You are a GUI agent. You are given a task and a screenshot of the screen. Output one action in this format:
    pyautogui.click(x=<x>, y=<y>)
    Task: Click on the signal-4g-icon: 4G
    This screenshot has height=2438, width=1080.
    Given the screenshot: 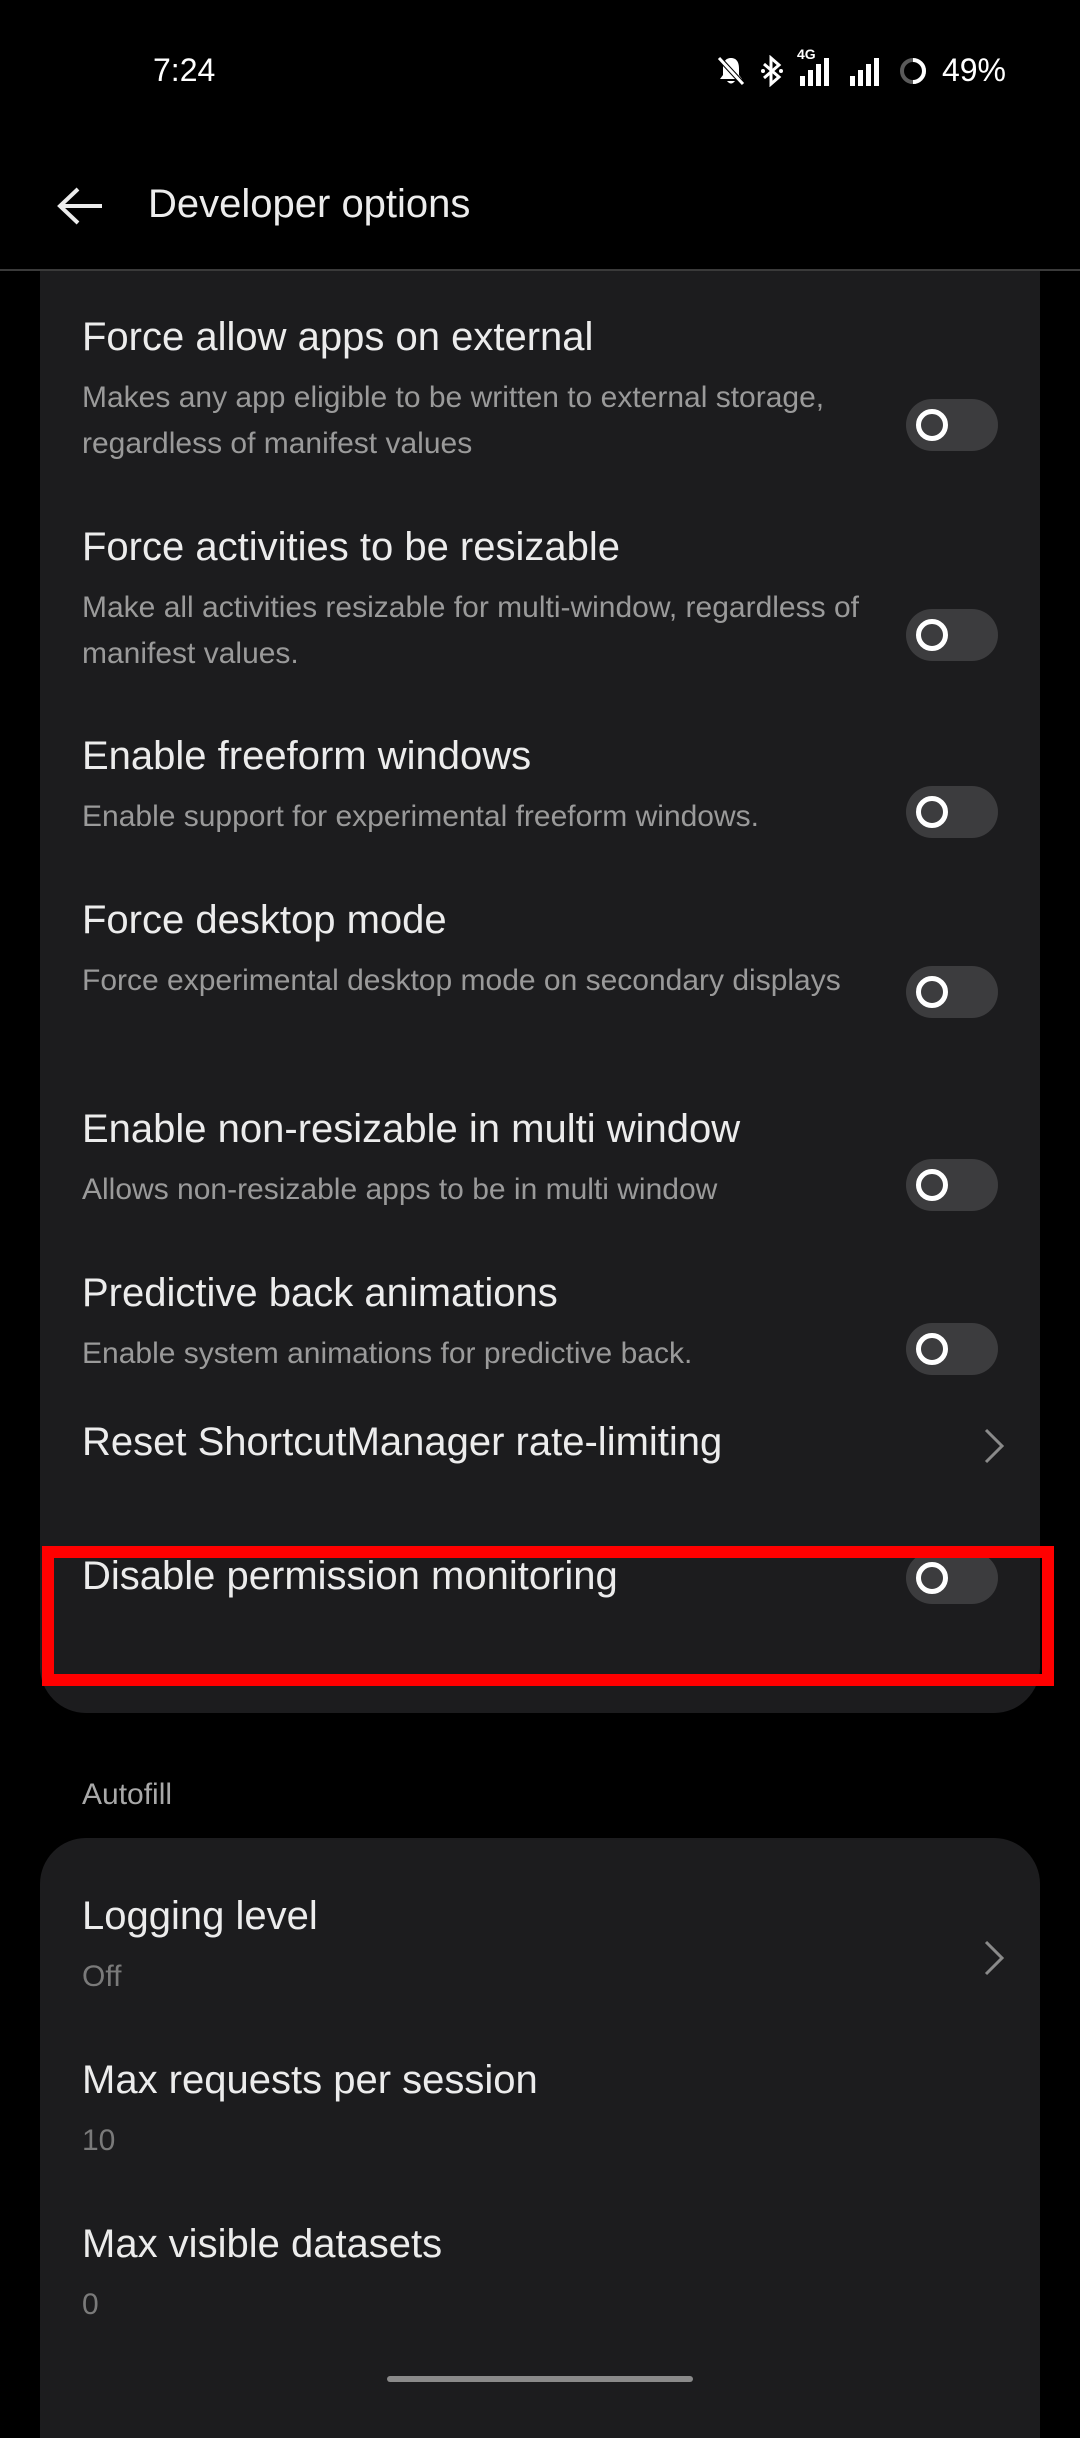 What is the action you would take?
    pyautogui.click(x=814, y=66)
    